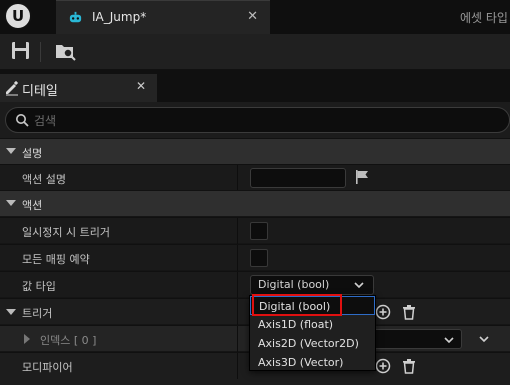  I want to click on dropdown-option-label: Axis2D (Vector2D), so click(308, 343).